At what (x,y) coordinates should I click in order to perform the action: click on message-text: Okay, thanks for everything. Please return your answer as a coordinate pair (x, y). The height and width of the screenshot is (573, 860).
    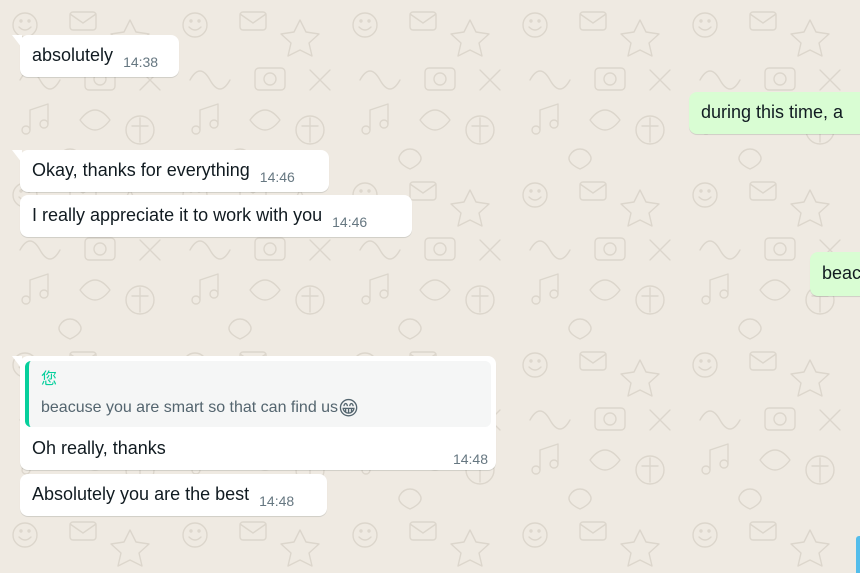
    Looking at the image, I should click on (141, 170).